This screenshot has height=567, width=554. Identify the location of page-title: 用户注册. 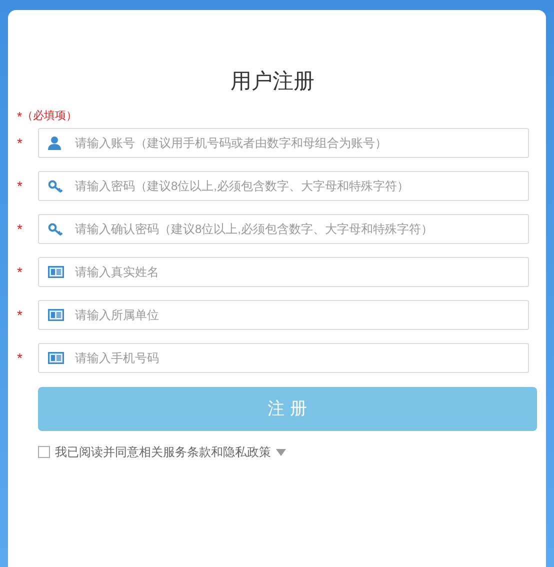
(273, 82).